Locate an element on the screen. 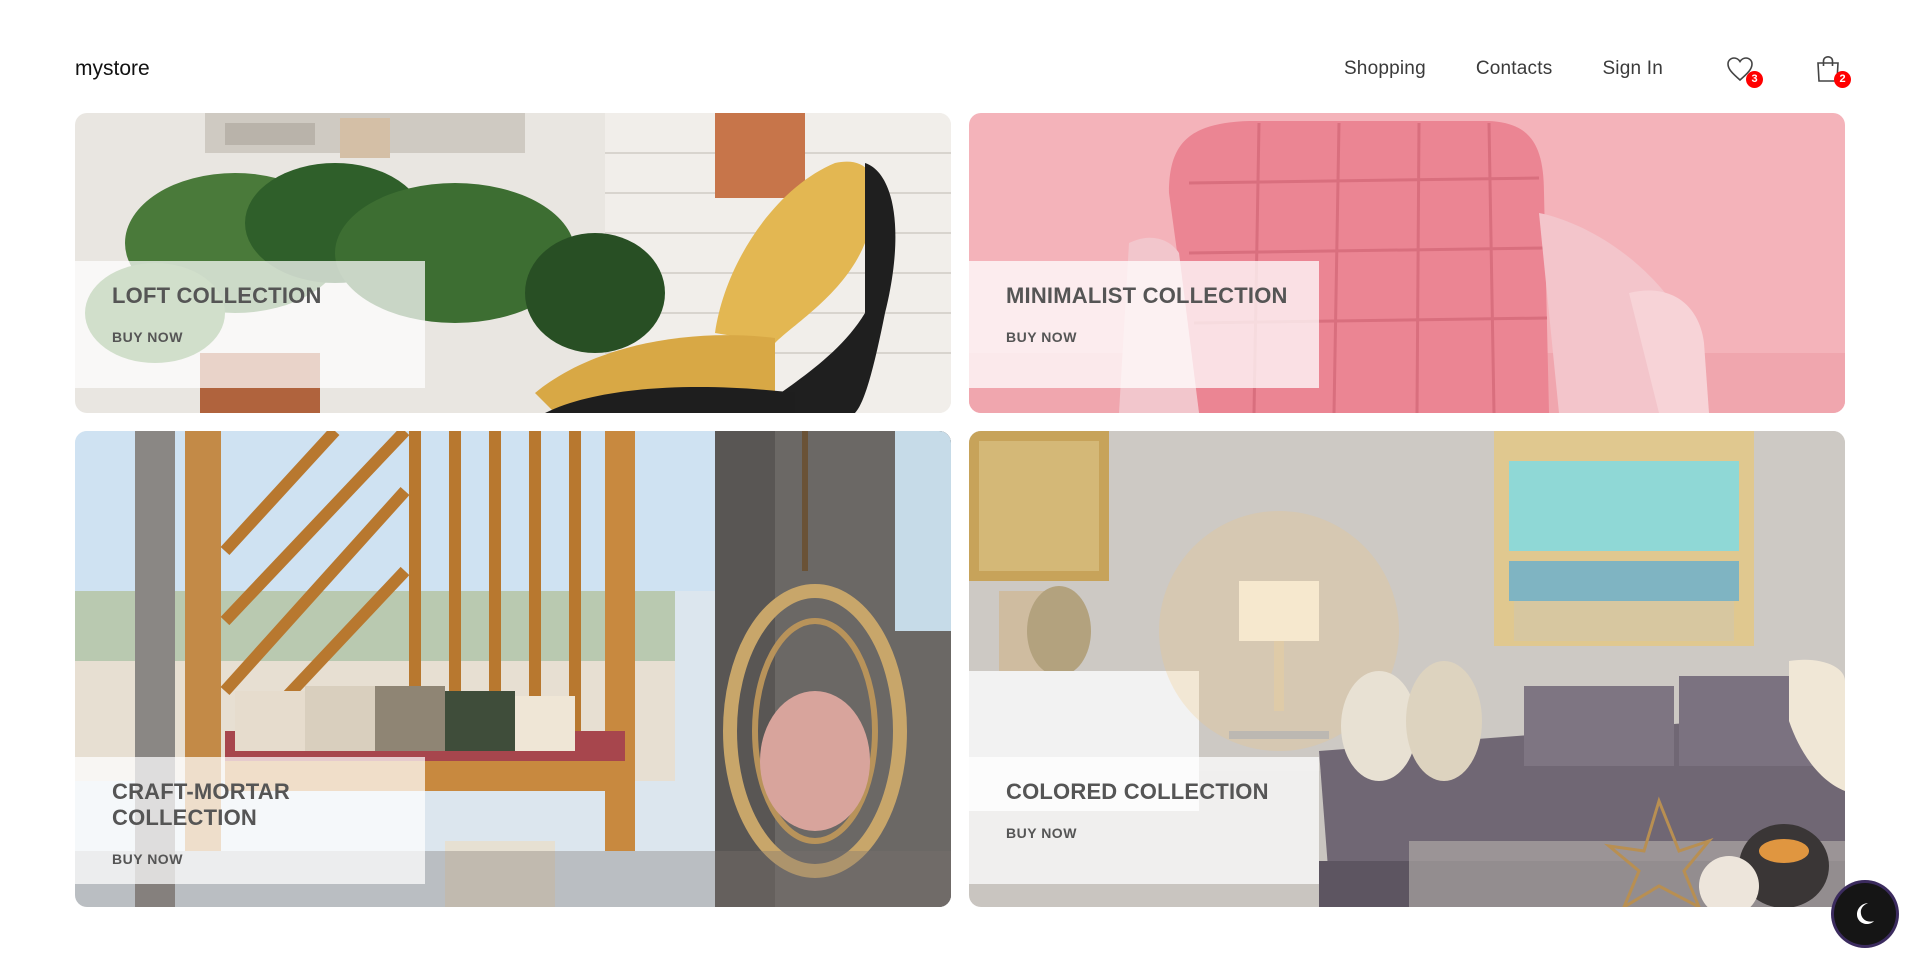  theme-toggle-button is located at coordinates (1865, 914).